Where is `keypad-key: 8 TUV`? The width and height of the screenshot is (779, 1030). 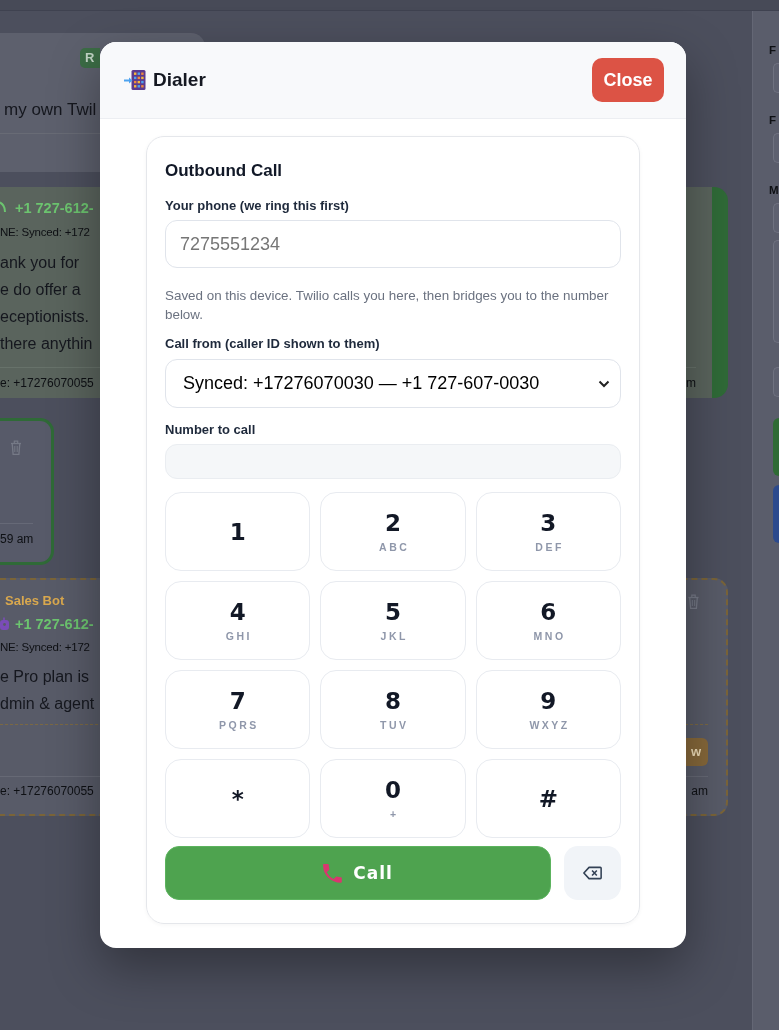
keypad-key: 8 TUV is located at coordinates (393, 709).